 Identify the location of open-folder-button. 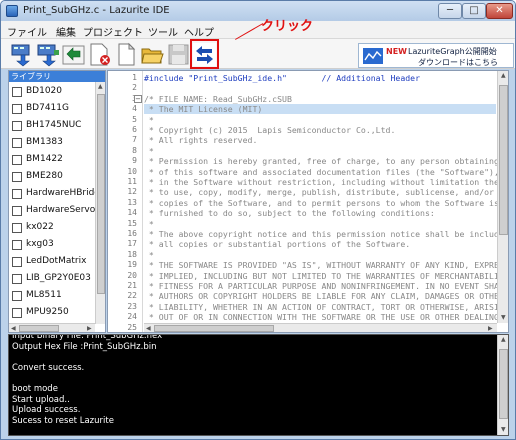
(152, 54).